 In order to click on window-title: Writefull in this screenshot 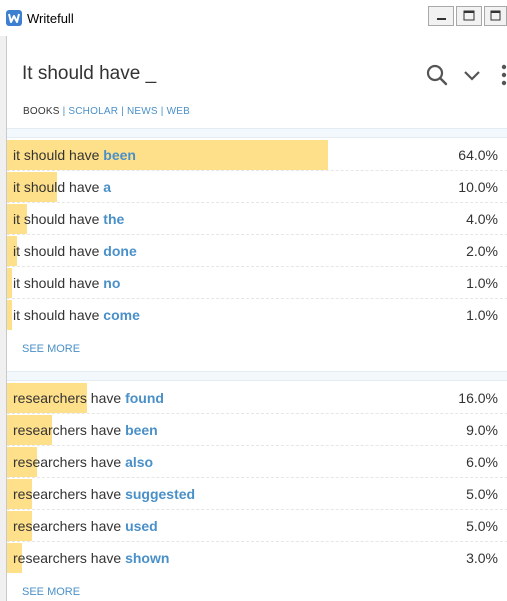, I will do `click(50, 18)`.